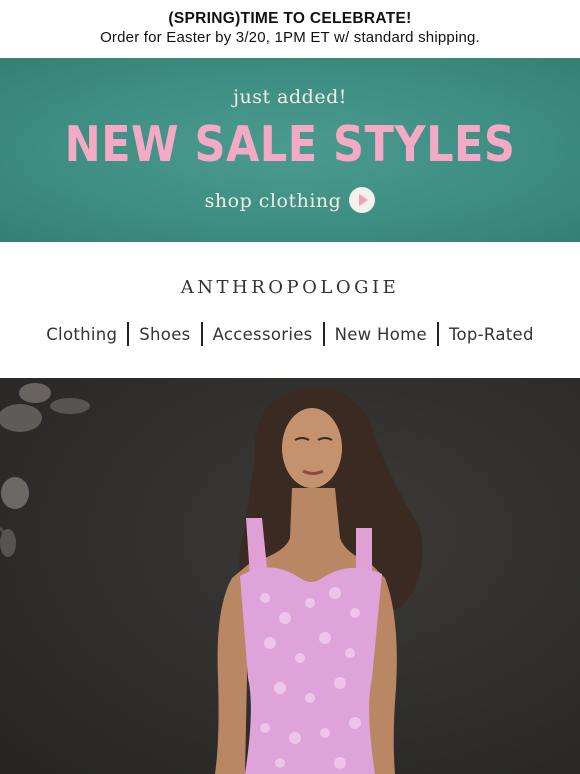 This screenshot has height=774, width=580. I want to click on nav-item-accessories: Accessories, so click(263, 334).